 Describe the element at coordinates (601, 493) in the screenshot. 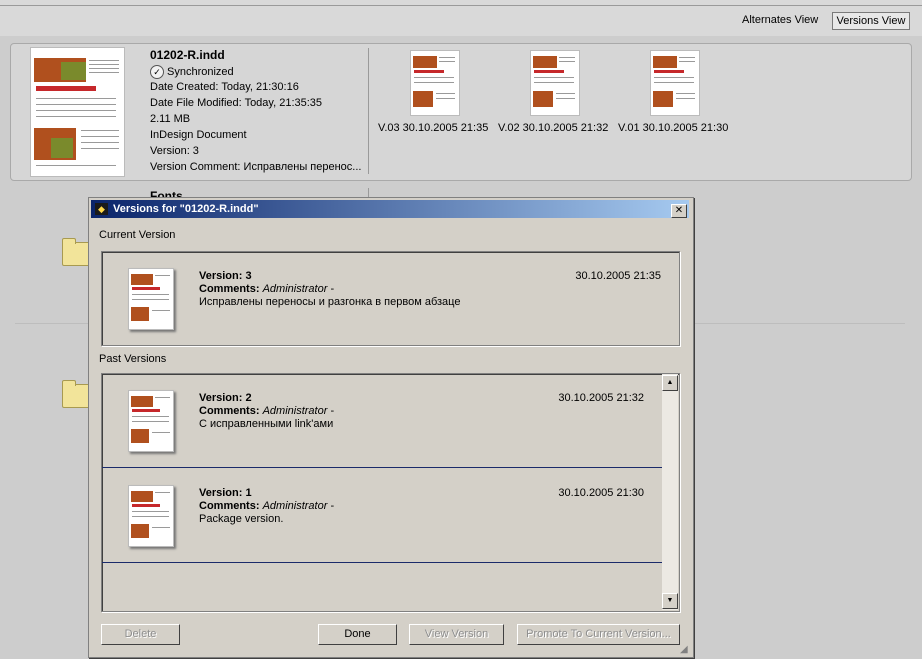

I see `version-date: 30.10.2005 21:30` at that location.